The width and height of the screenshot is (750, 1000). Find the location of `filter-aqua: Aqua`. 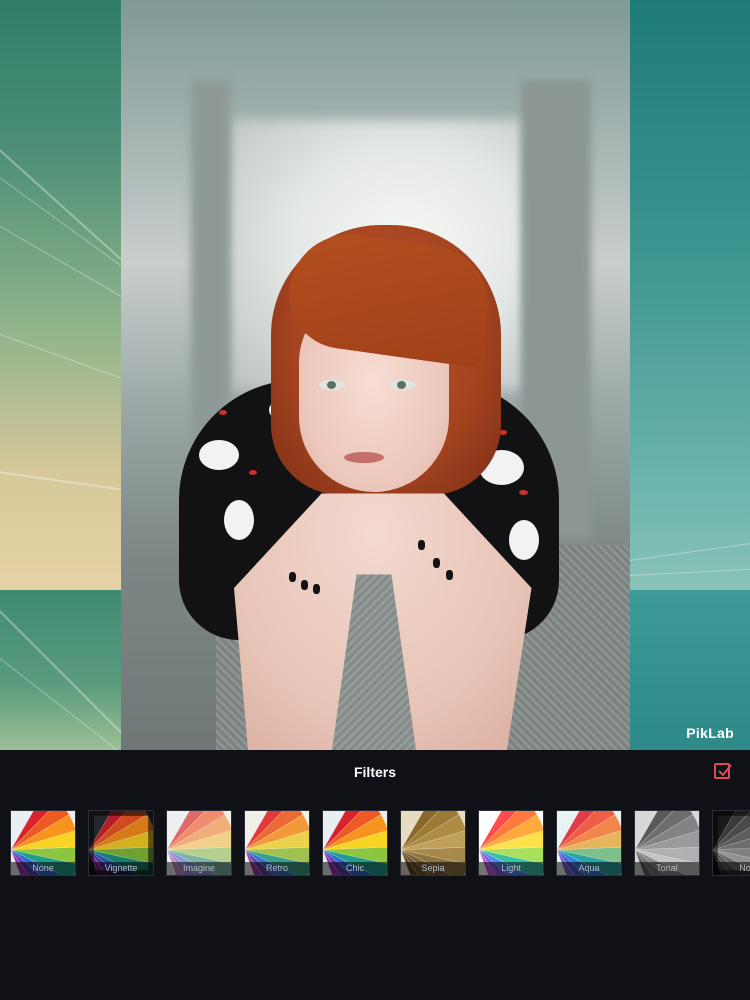

filter-aqua: Aqua is located at coordinates (589, 843).